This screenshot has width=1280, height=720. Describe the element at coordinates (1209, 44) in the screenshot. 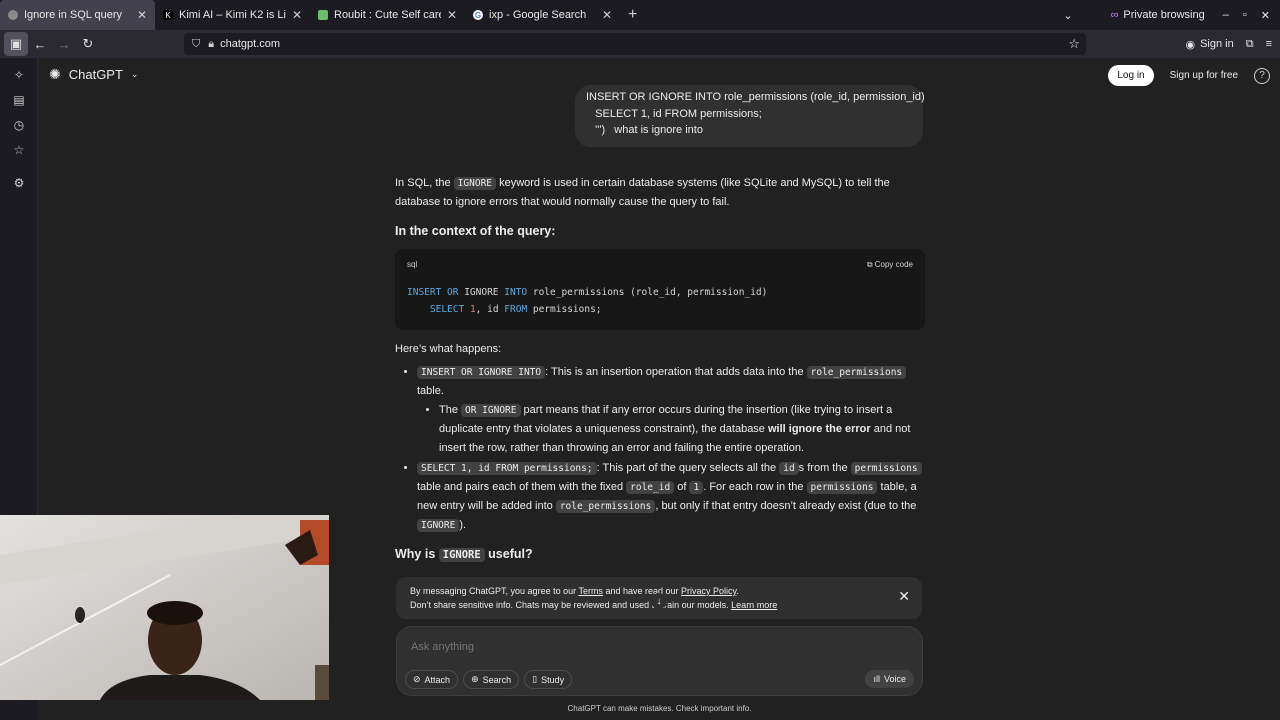

I see `sign-in-button: ◉ Sign in` at that location.